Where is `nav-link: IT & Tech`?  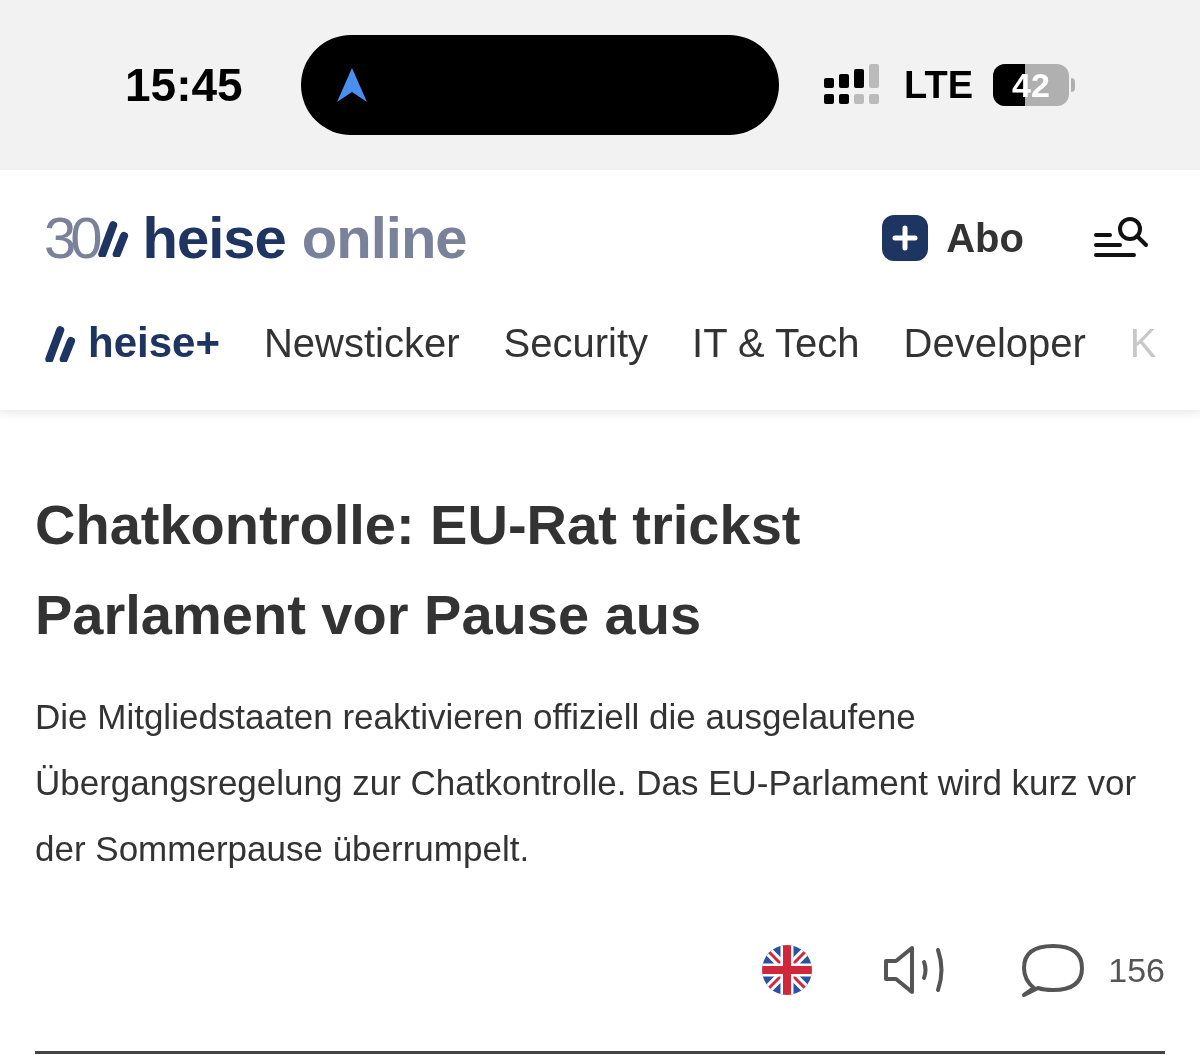
nav-link: IT & Tech is located at coordinates (776, 342).